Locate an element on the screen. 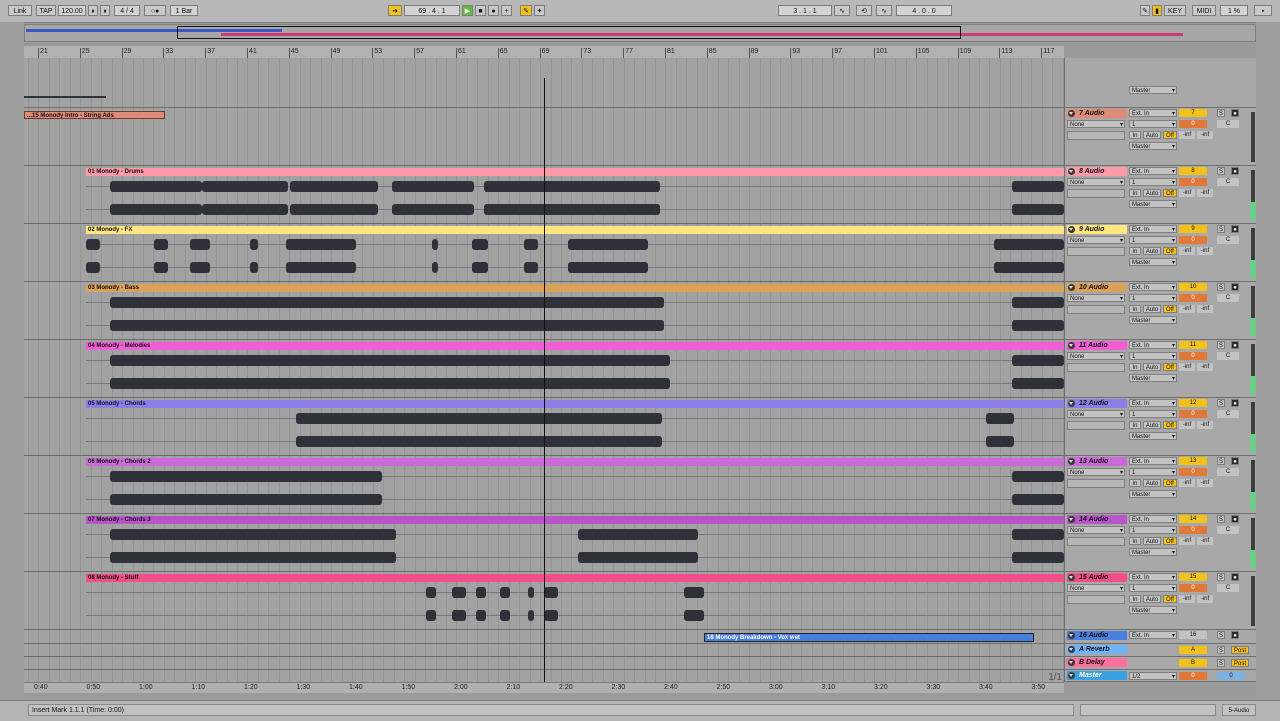 Image resolution: width=1280 pixels, height=721 pixels. record-icon: ● is located at coordinates (493, 10).